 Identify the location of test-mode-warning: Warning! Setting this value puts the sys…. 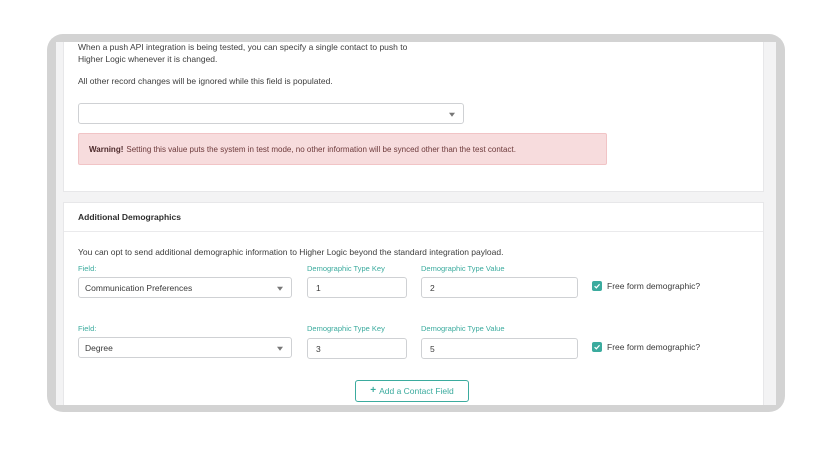
(342, 149).